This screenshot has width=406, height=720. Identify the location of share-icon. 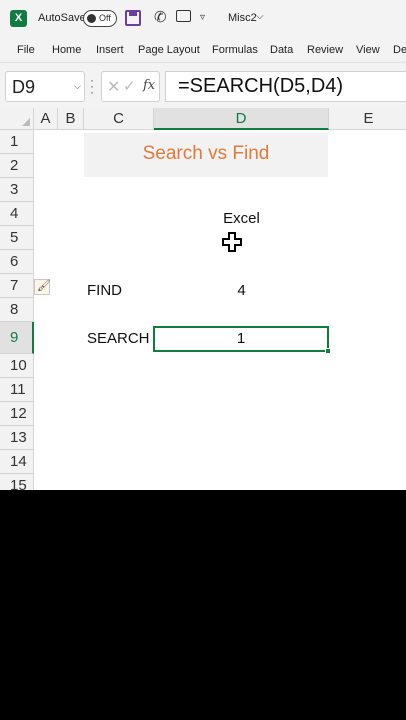
(183, 16).